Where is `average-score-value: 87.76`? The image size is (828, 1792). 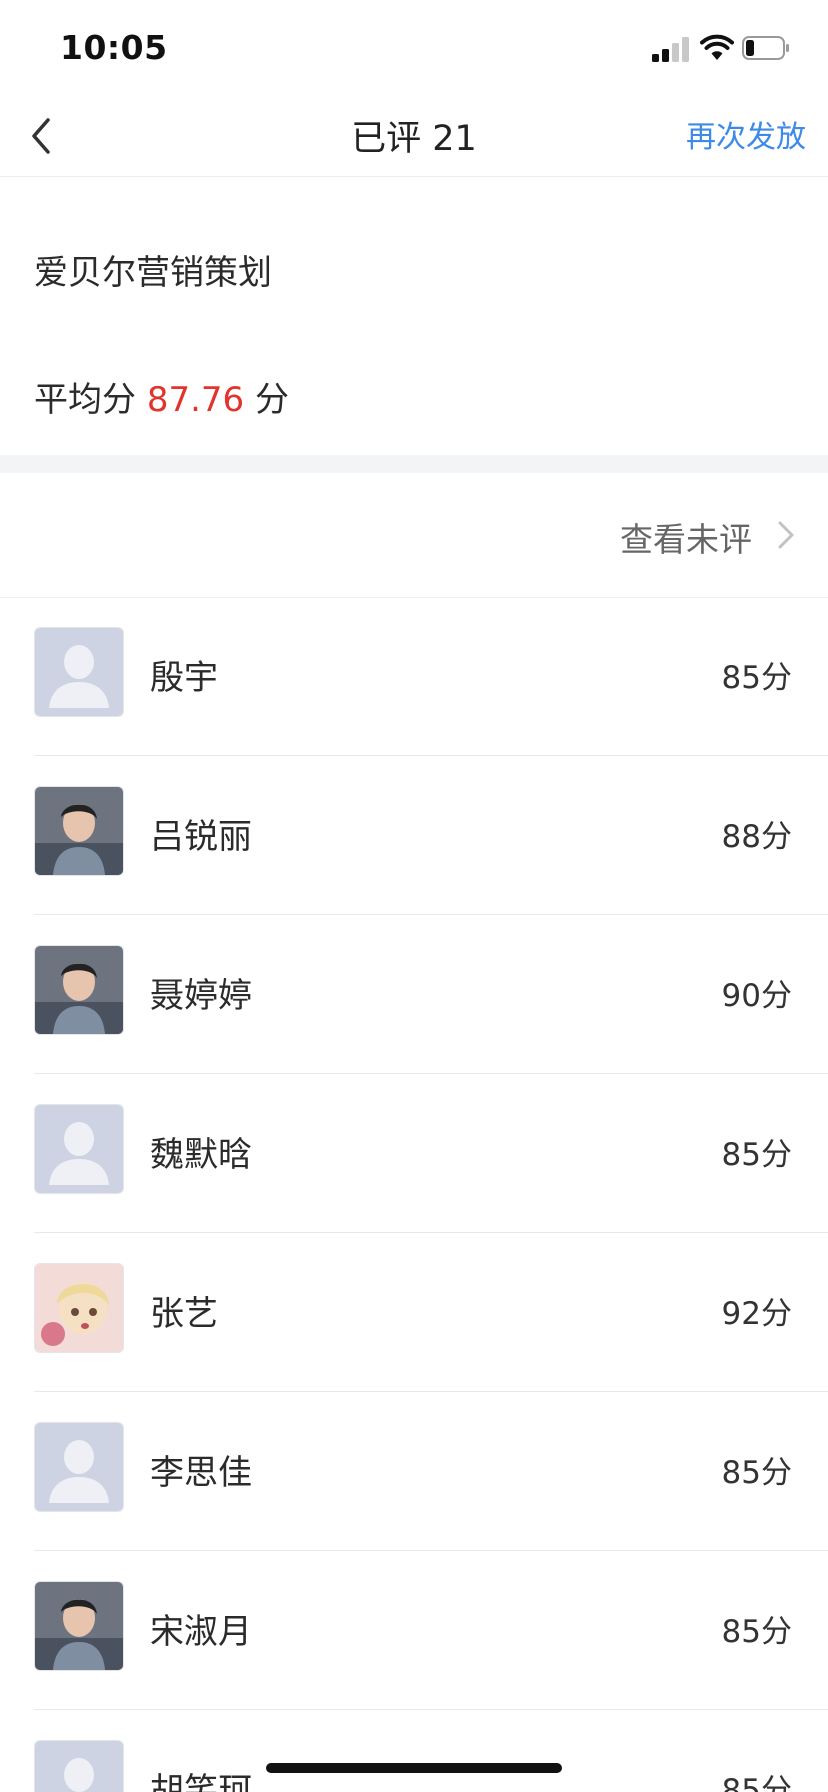
average-score-value: 87.76 is located at coordinates (195, 400).